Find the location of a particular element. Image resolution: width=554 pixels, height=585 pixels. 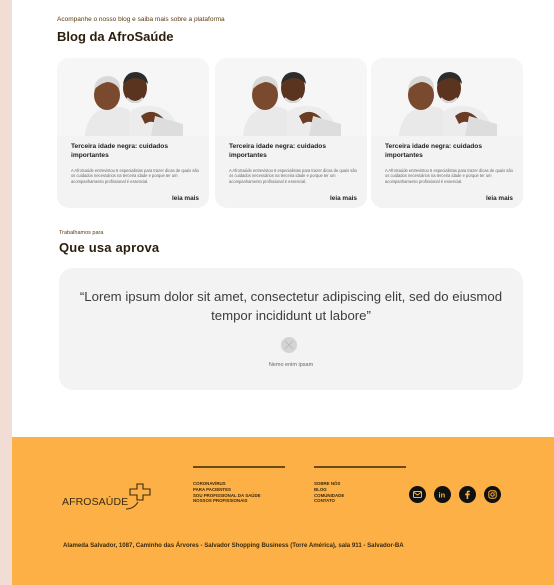

linkedin-icon: in is located at coordinates (442, 494).